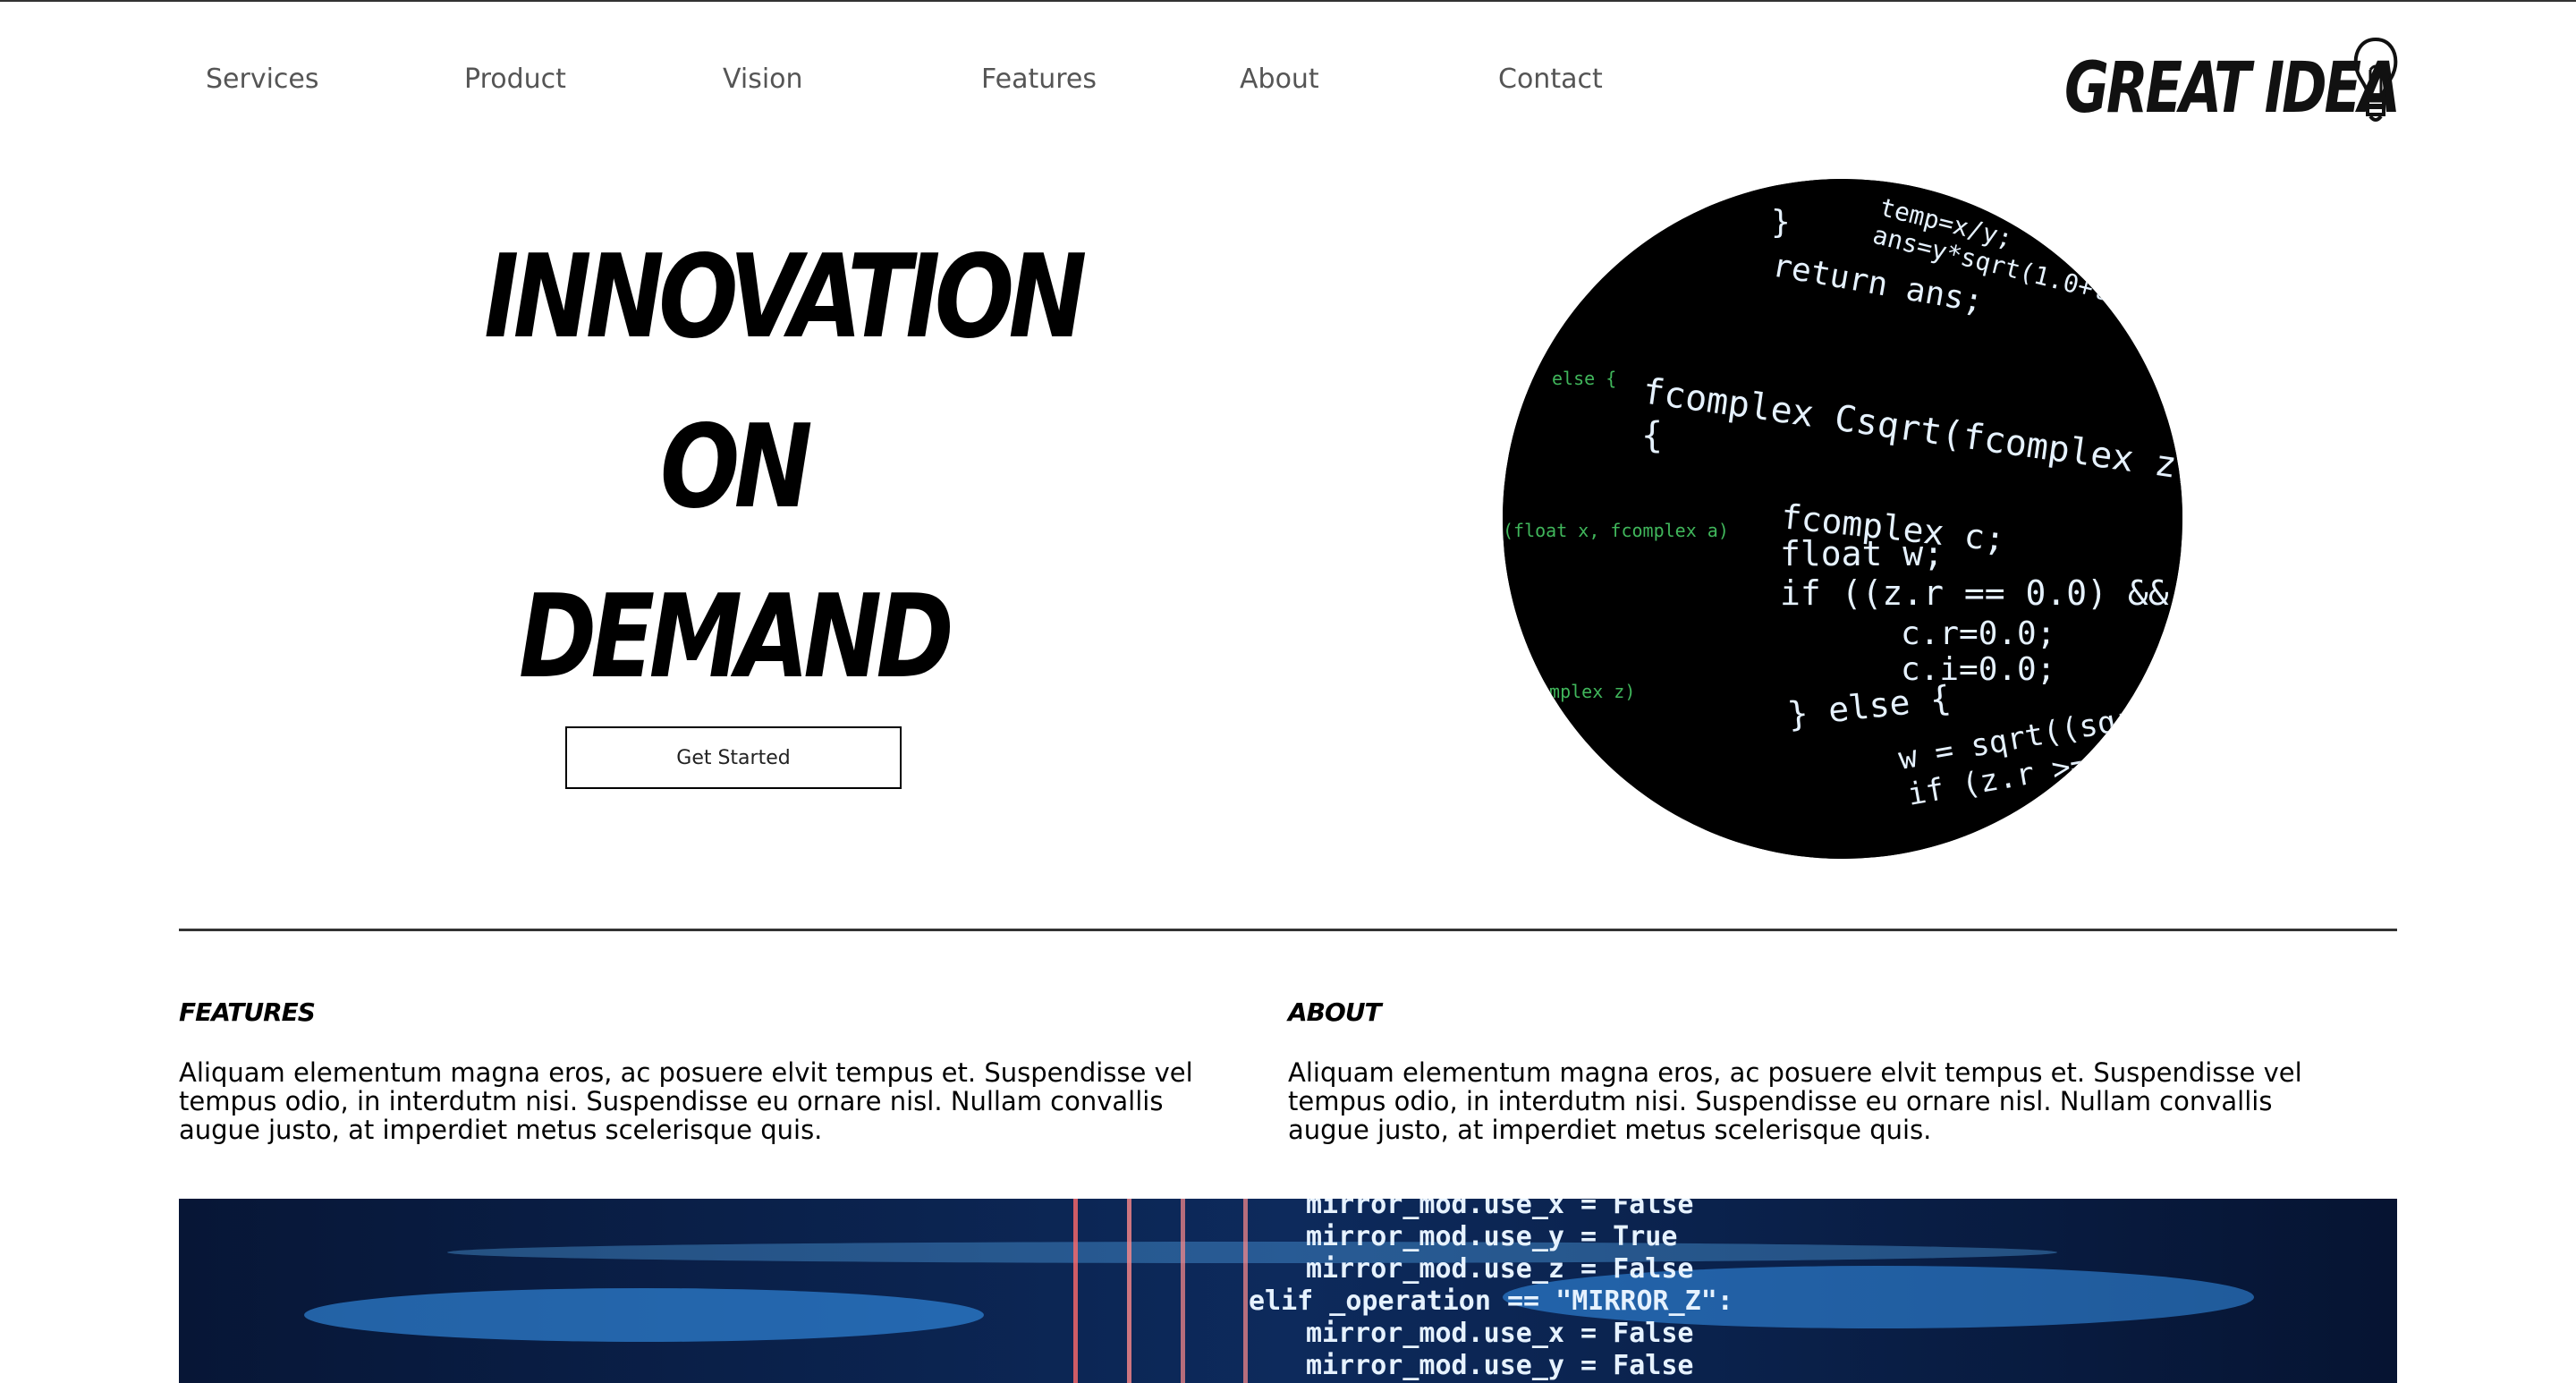 Image resolution: width=2576 pixels, height=1383 pixels. I want to click on code-line: {, so click(1652, 436).